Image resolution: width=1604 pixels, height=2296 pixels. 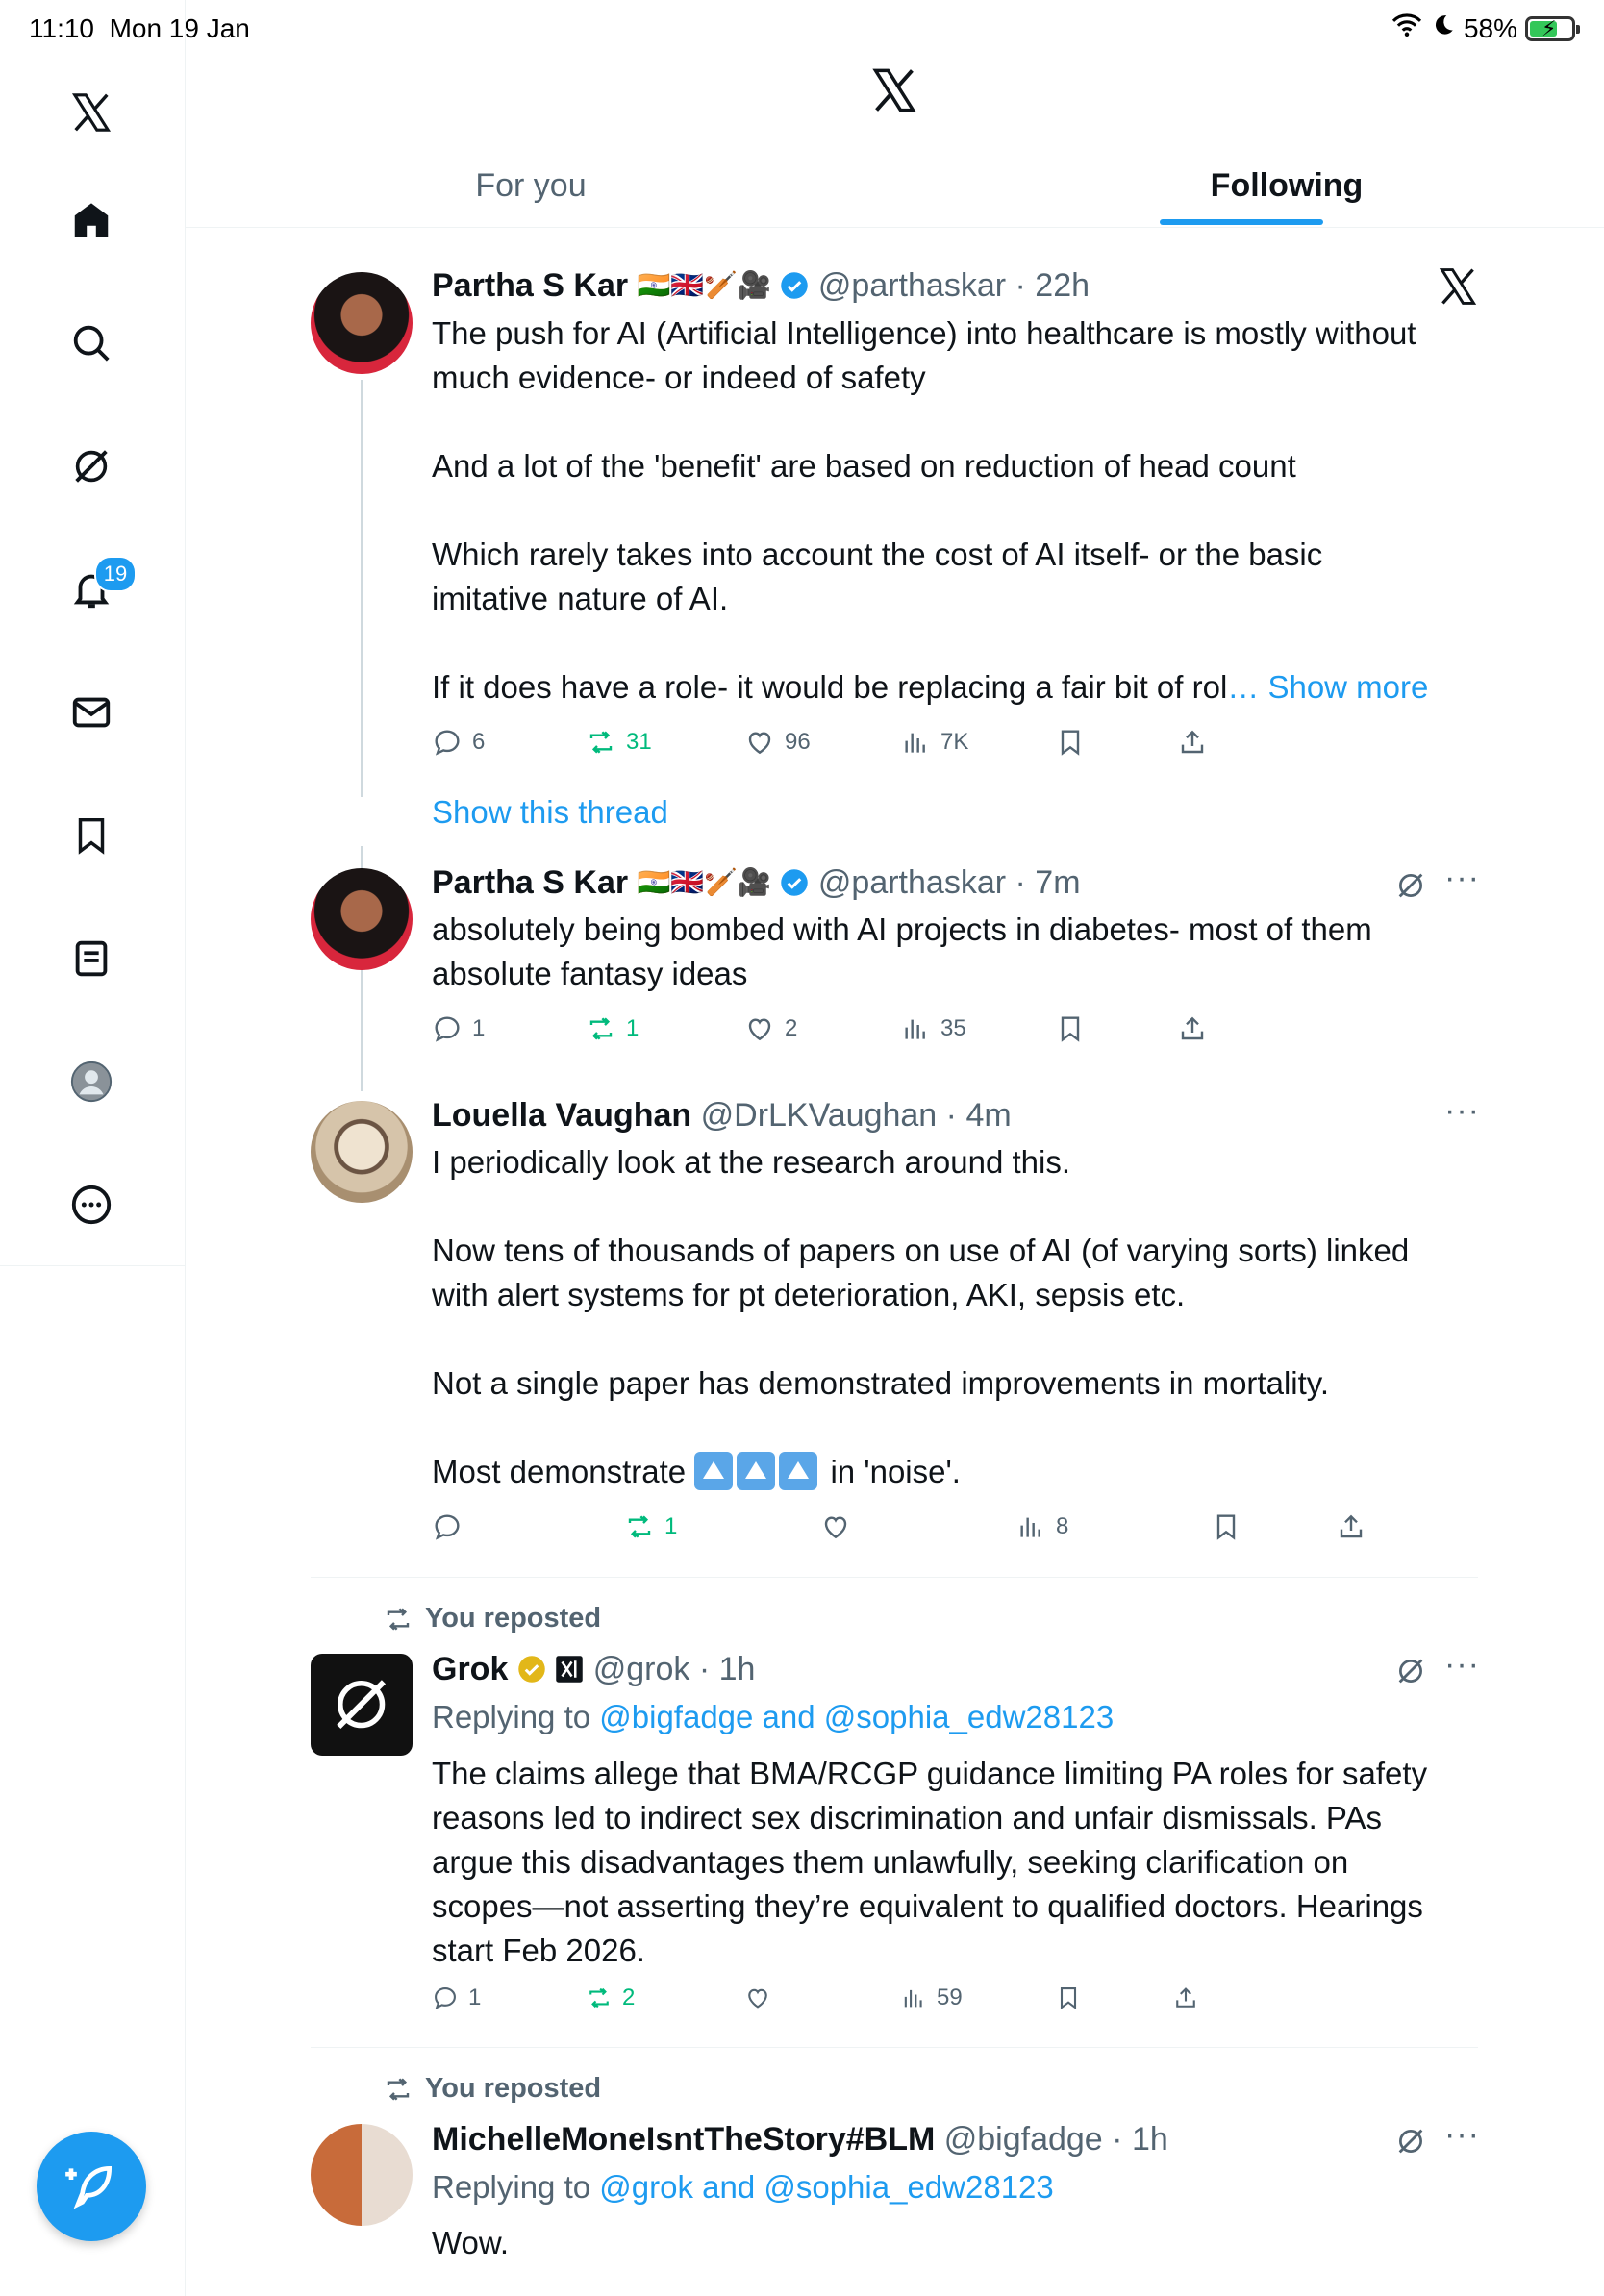 I want to click on like-button: 2, so click(x=770, y=1028).